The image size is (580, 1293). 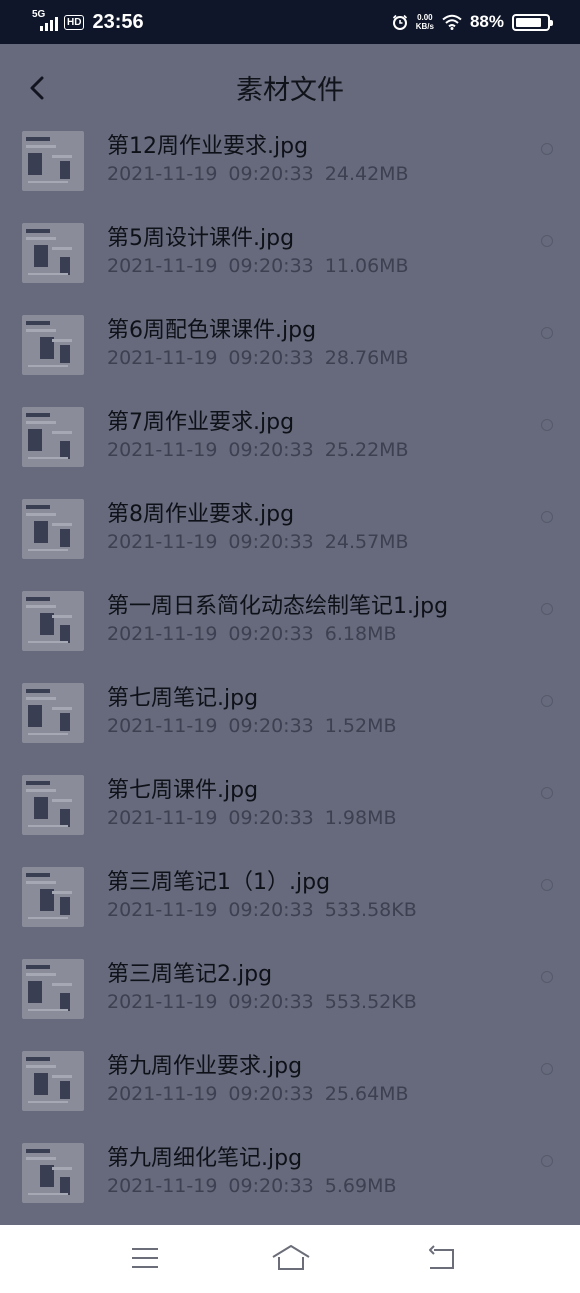 I want to click on file-meta: 2021-11-19 09:20:33 25.22MB, so click(x=263, y=450).